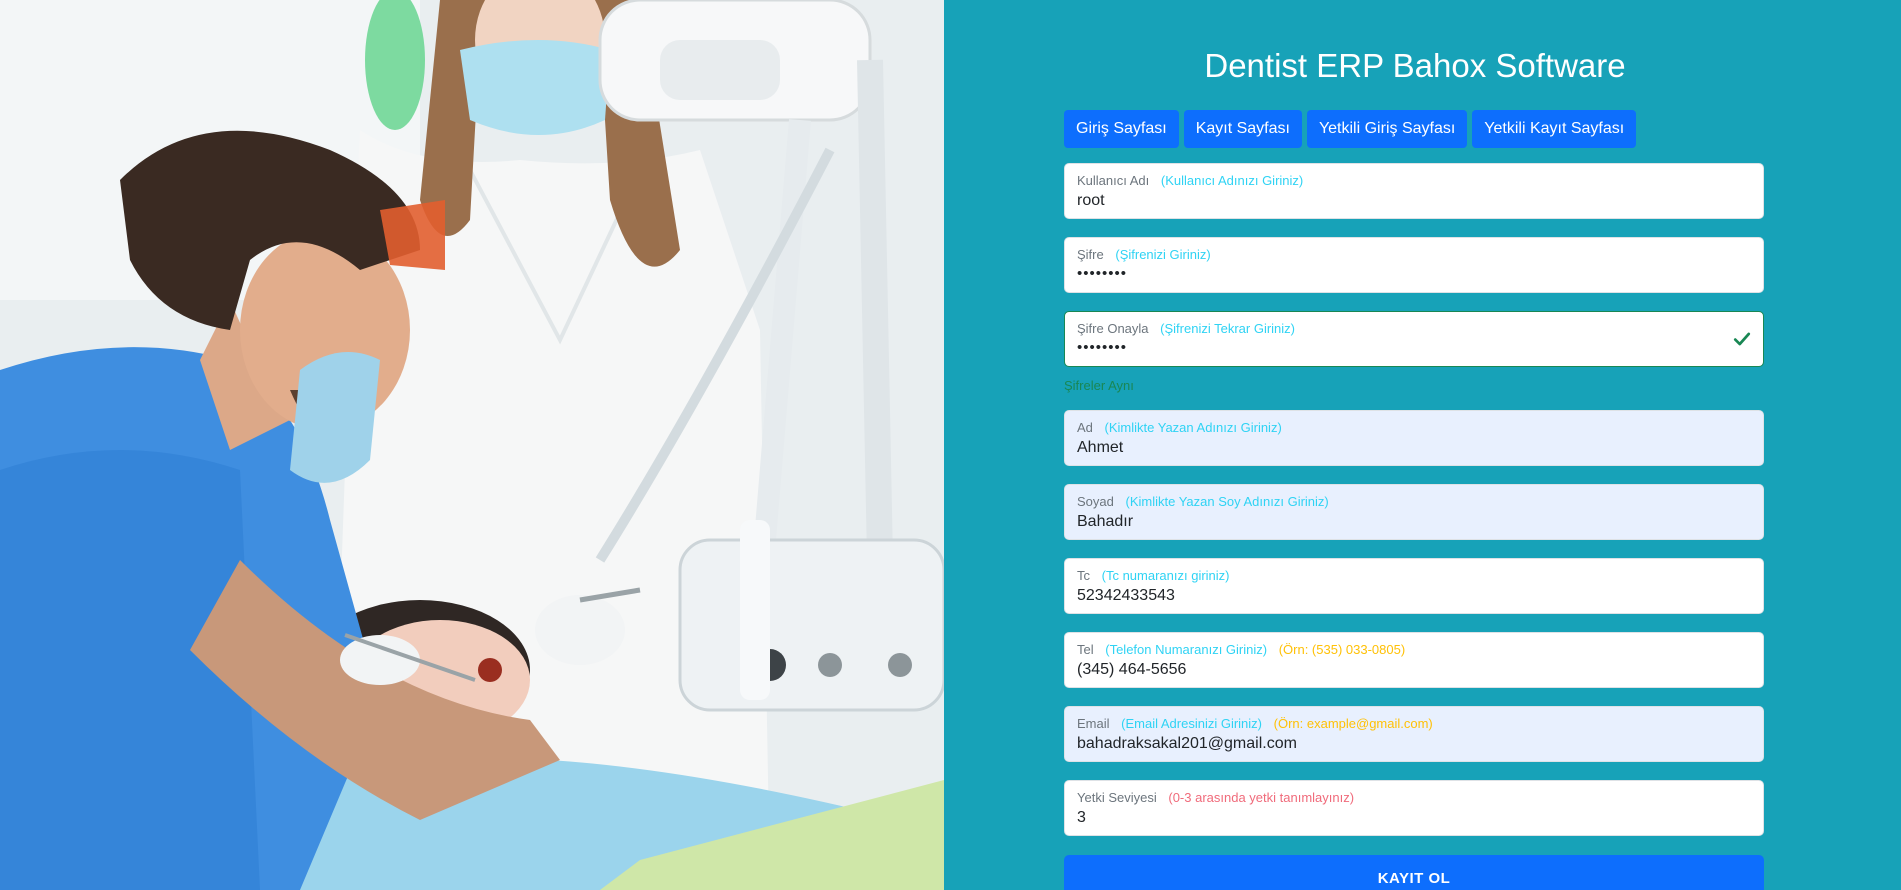 The image size is (1901, 890). I want to click on email-example: (Örn: example@gmail.com), so click(1353, 723).